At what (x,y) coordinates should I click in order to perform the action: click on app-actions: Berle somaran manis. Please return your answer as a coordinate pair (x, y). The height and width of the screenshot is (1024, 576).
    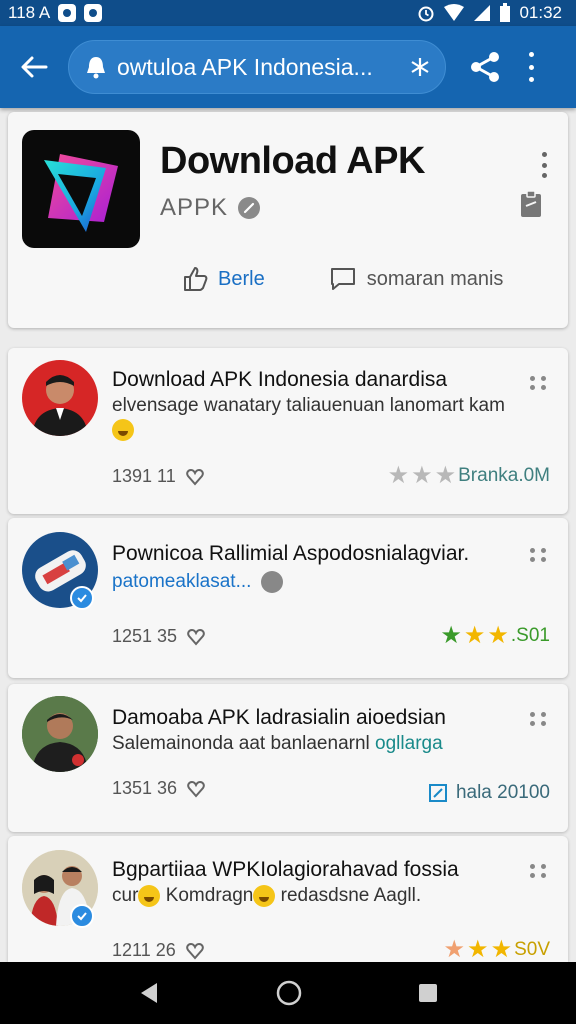
    Looking at the image, I should click on (342, 279).